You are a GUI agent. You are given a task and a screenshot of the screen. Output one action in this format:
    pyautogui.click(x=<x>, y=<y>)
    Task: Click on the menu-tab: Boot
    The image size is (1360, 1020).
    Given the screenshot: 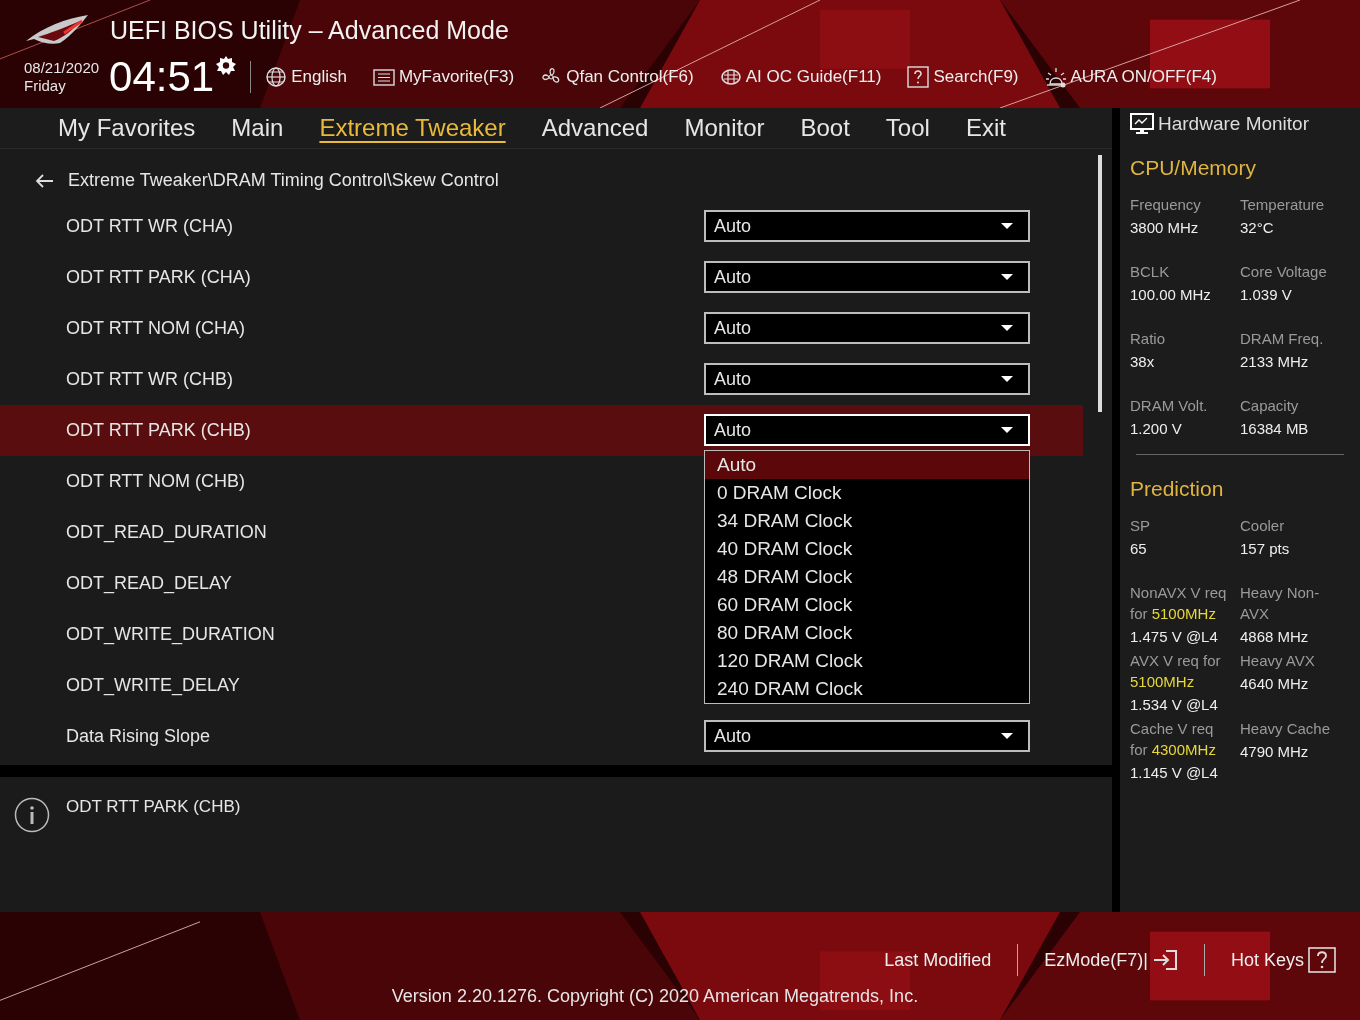 What is the action you would take?
    pyautogui.click(x=825, y=127)
    